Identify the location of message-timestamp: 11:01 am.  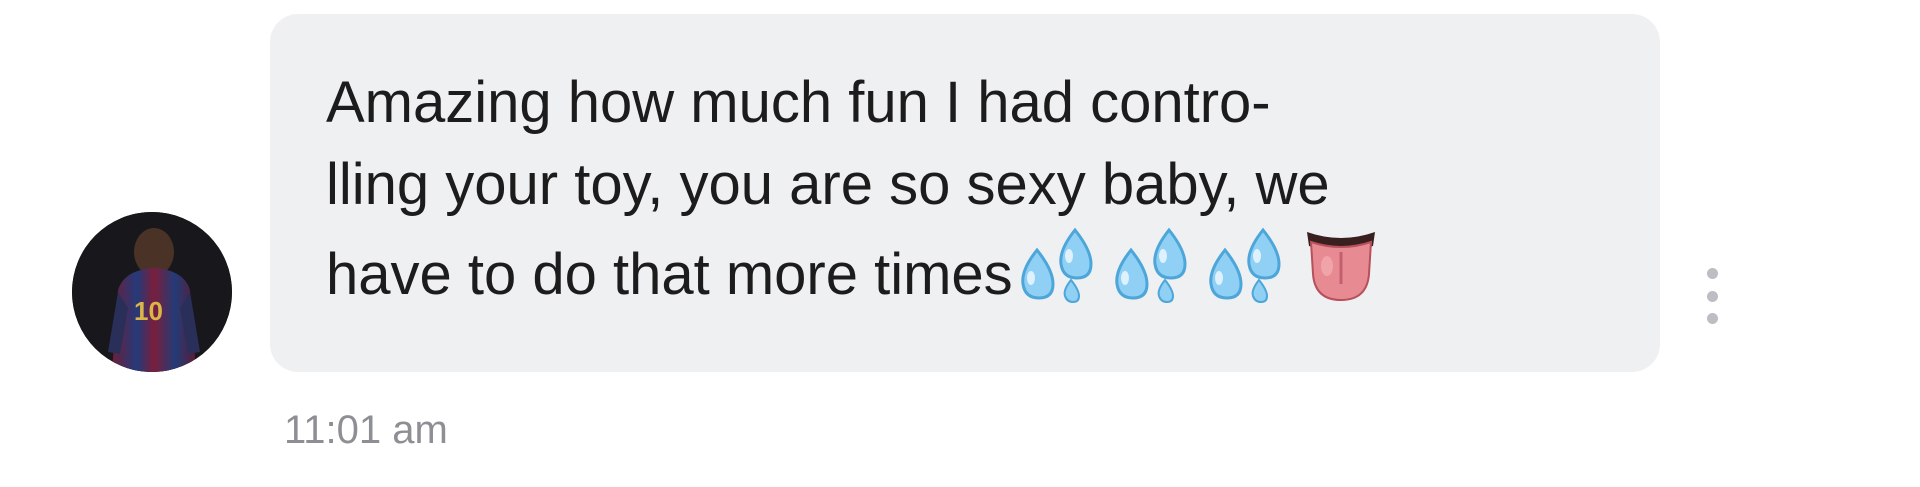
(366, 430).